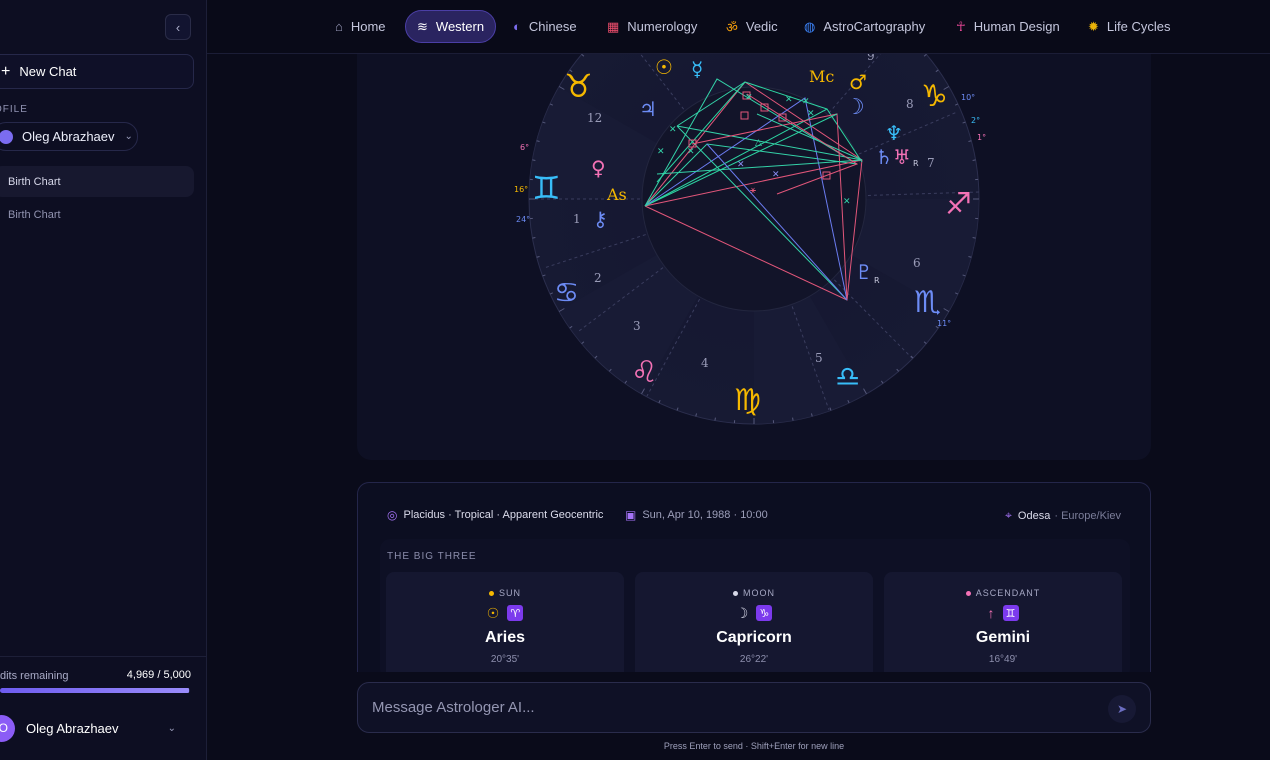  Describe the element at coordinates (493, 612) in the screenshot. I see `sun-icon: ☉` at that location.